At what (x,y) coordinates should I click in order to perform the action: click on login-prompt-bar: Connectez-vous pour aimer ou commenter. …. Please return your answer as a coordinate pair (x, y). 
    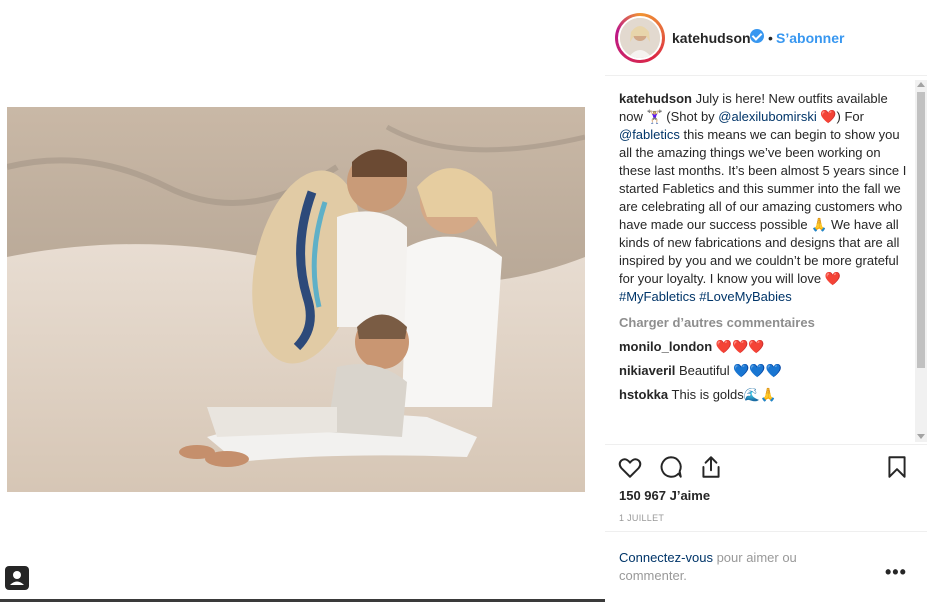
    Looking at the image, I should click on (766, 566).